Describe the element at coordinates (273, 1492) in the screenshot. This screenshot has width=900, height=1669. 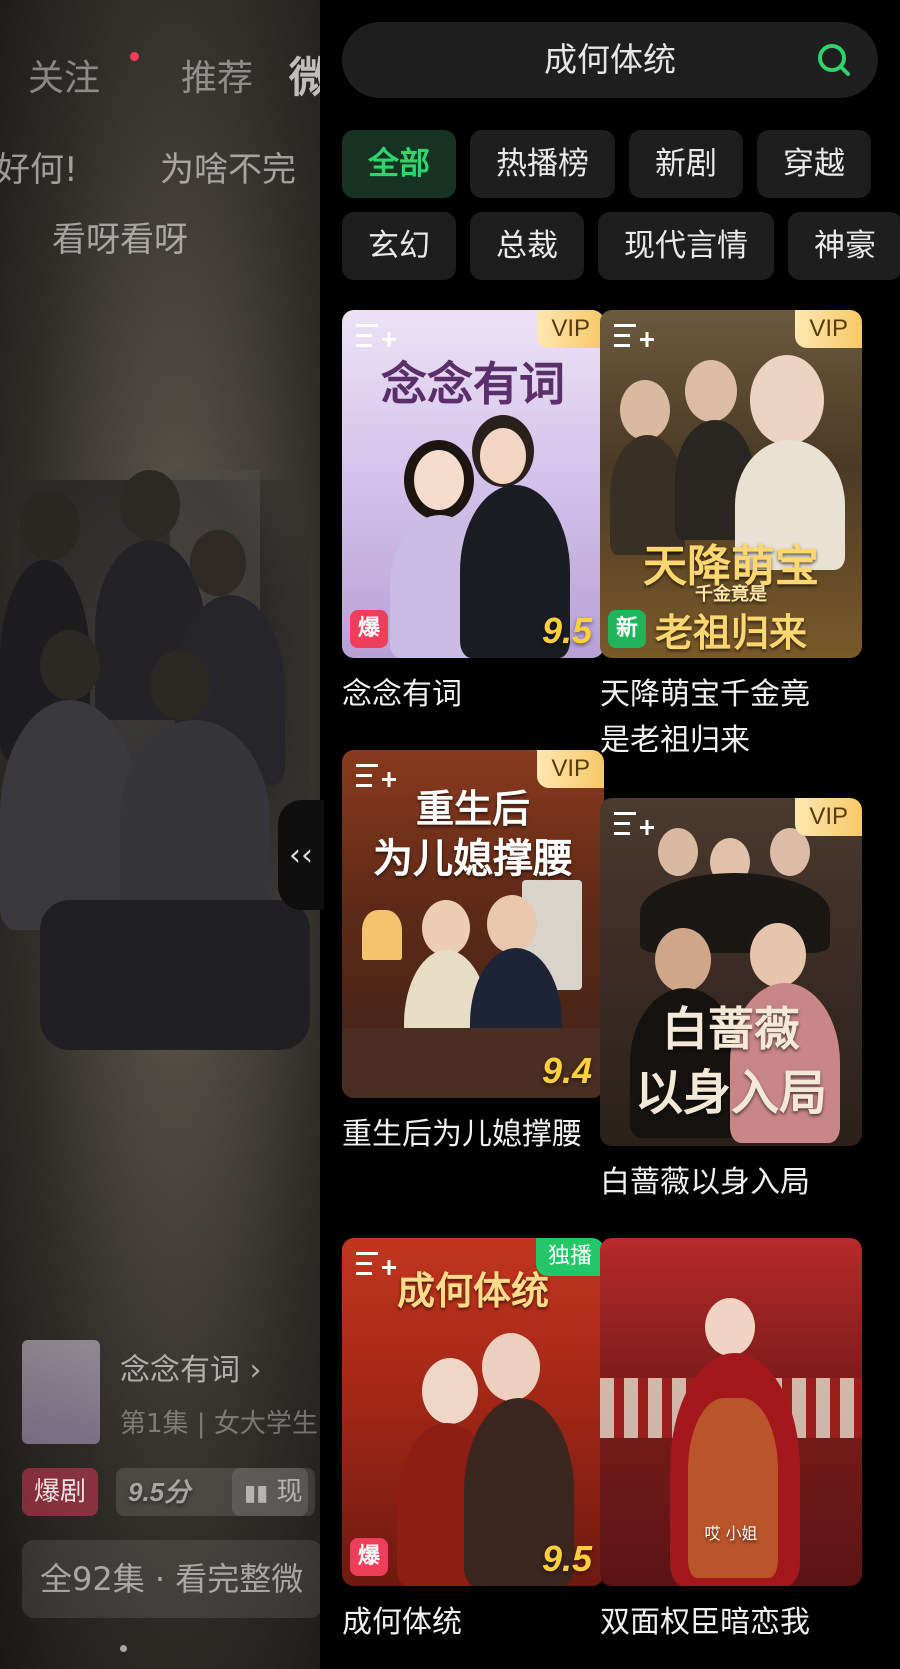
I see `rank-tag: ▮▮ 现` at that location.